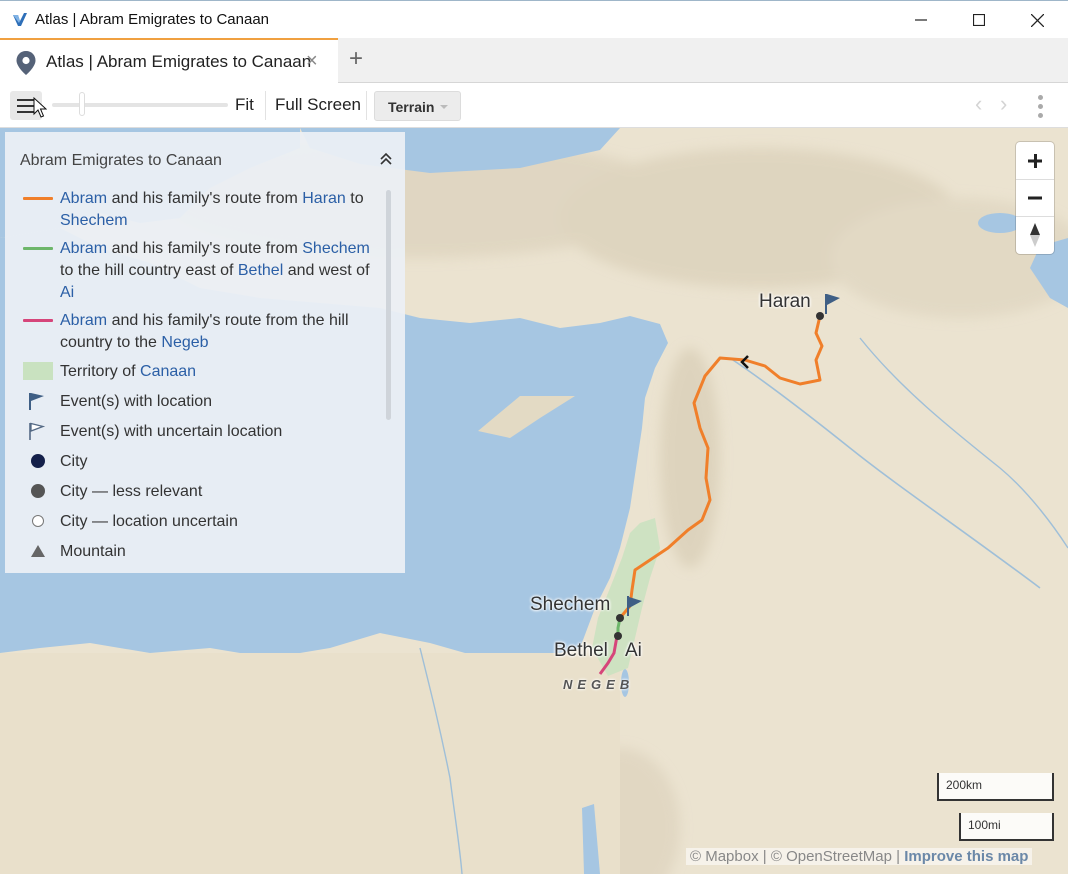 Image resolution: width=1068 pixels, height=874 pixels. I want to click on scale-bar-km: 200km, so click(995, 787).